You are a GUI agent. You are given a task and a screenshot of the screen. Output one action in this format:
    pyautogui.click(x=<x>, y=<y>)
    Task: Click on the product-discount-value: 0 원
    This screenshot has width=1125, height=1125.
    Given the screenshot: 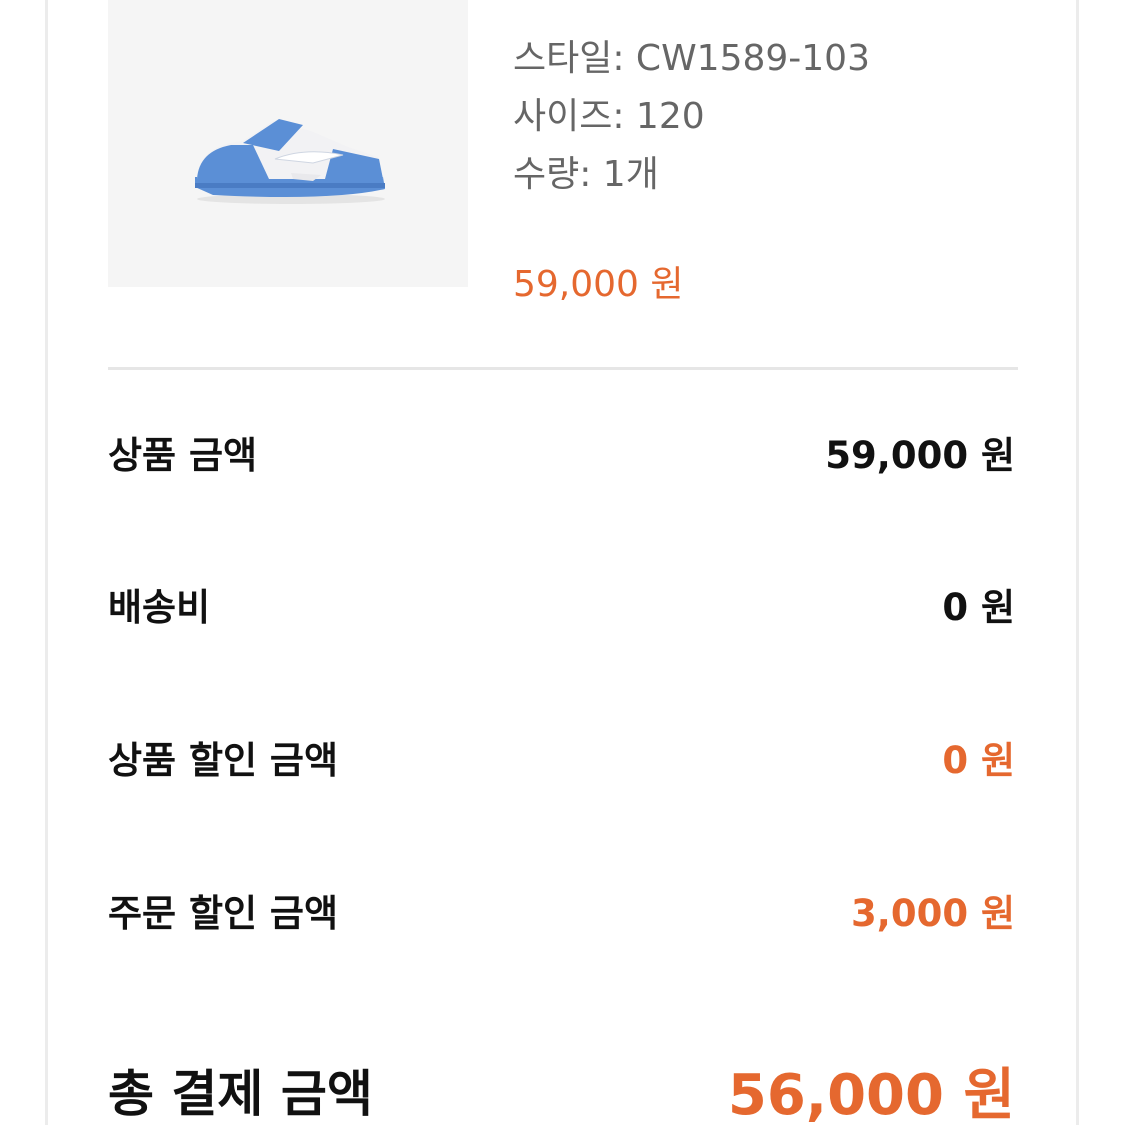 What is the action you would take?
    pyautogui.click(x=978, y=760)
    